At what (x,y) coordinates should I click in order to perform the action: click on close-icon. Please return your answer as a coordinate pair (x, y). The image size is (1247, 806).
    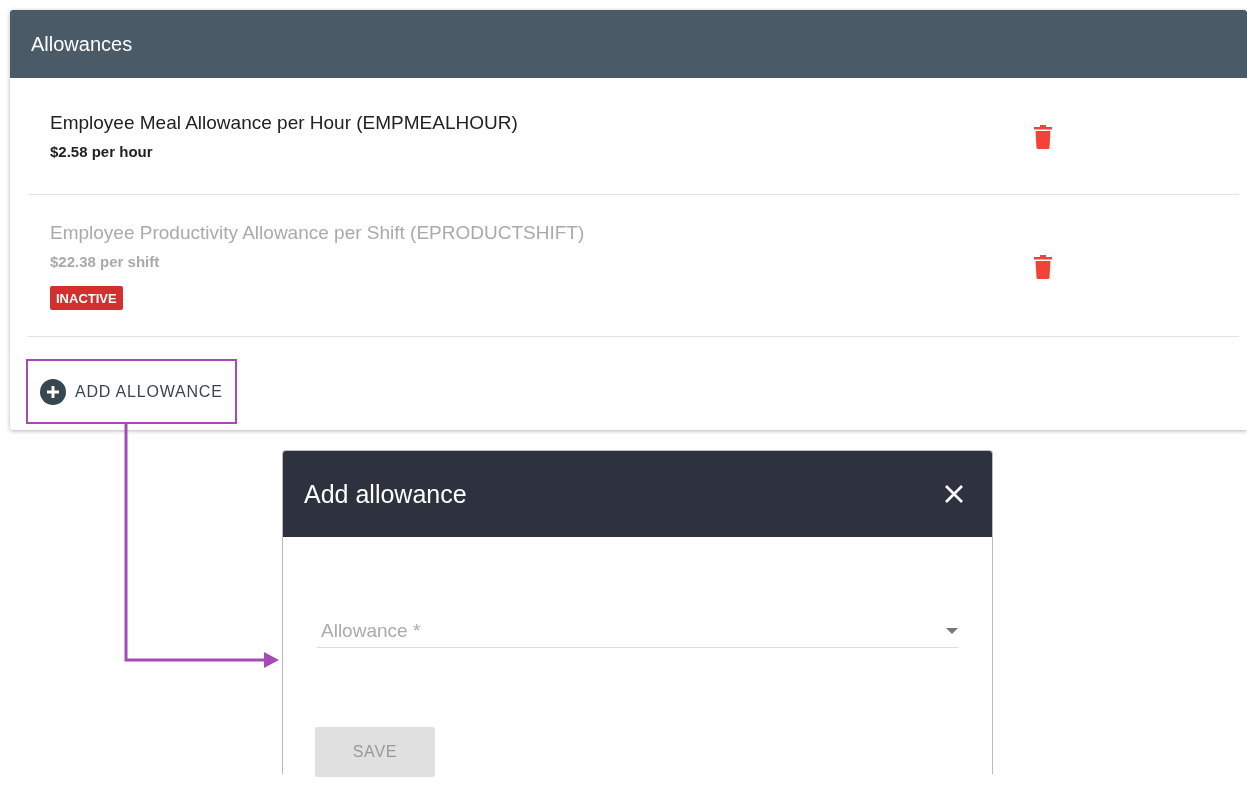
    Looking at the image, I should click on (954, 494).